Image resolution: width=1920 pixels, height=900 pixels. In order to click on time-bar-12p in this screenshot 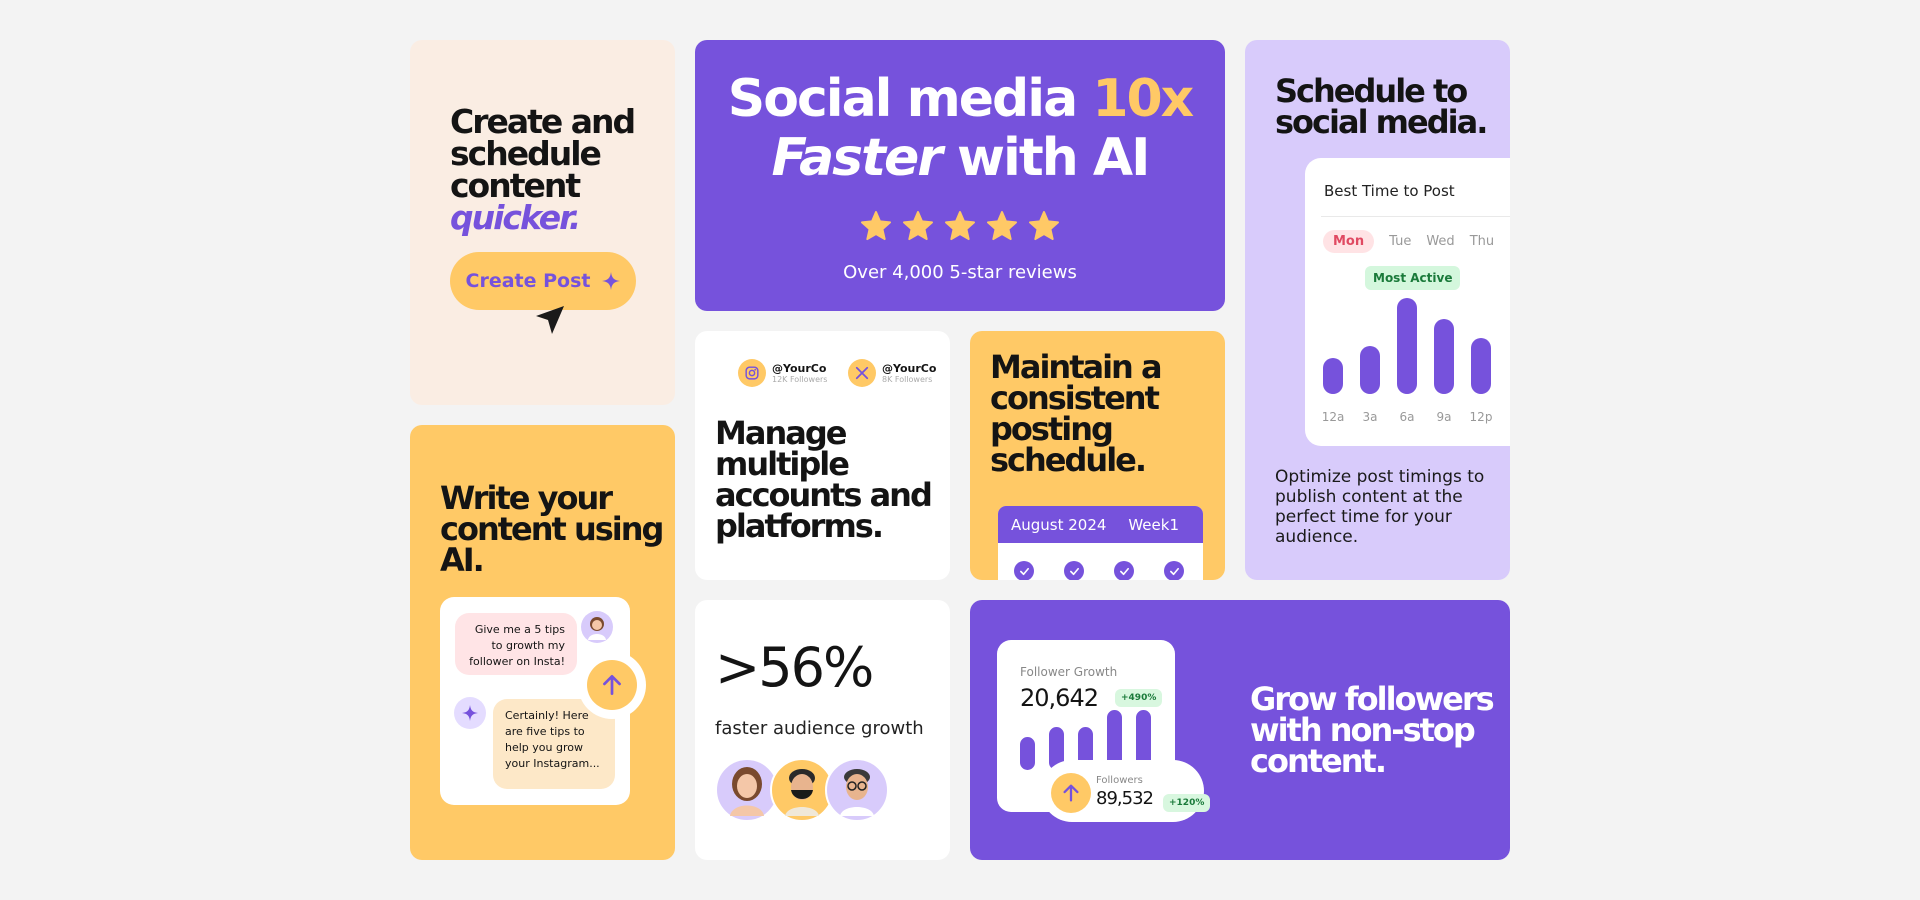, I will do `click(1481, 366)`.